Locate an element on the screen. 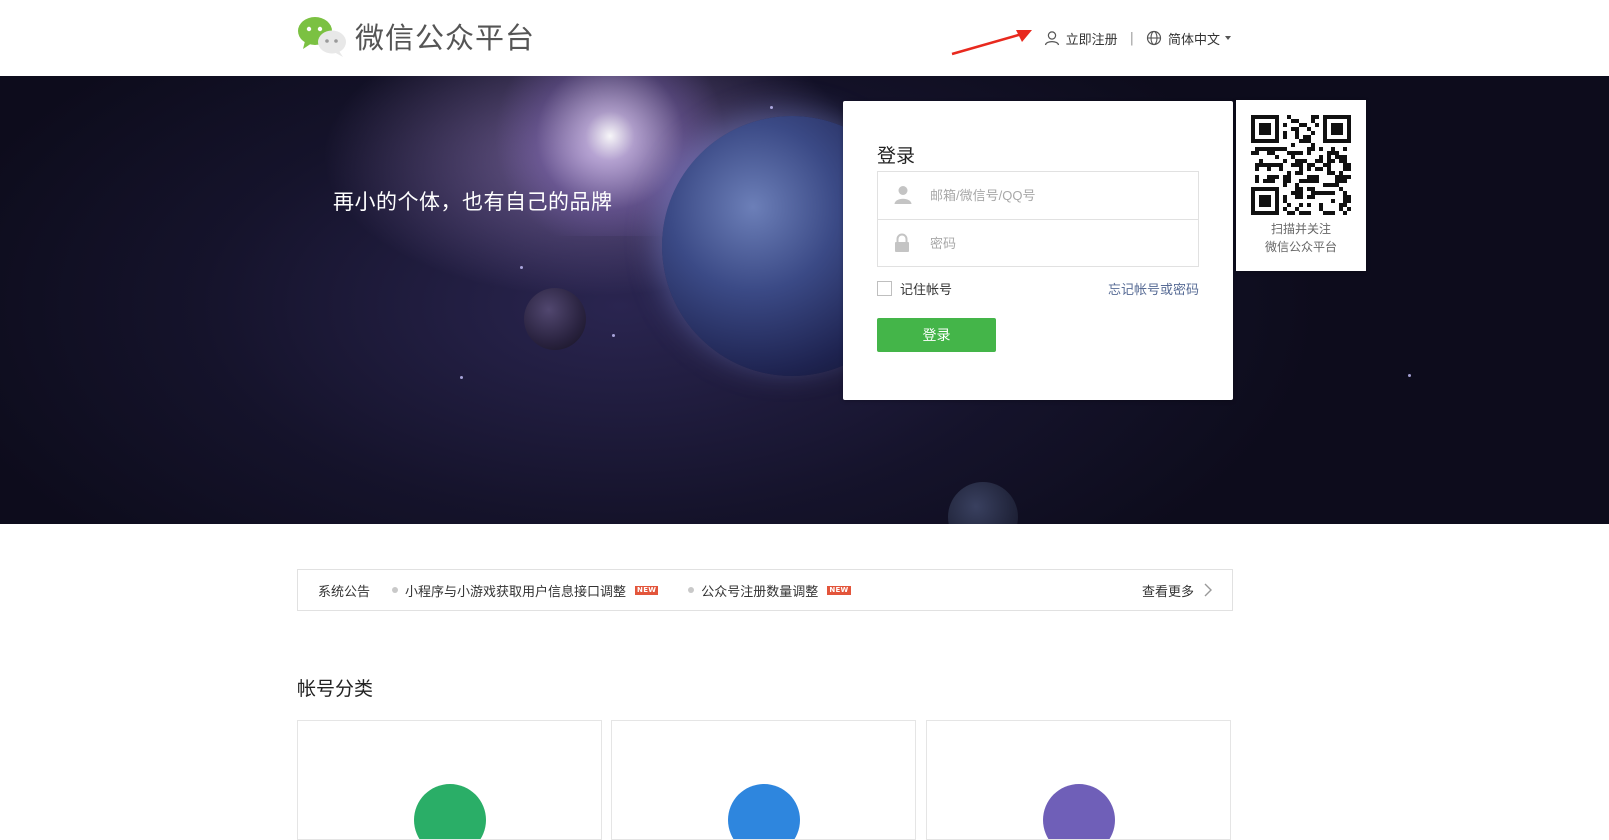 Image resolution: width=1609 pixels, height=840 pixels. notice-item: 公众号注册数量调整 NEW is located at coordinates (769, 590).